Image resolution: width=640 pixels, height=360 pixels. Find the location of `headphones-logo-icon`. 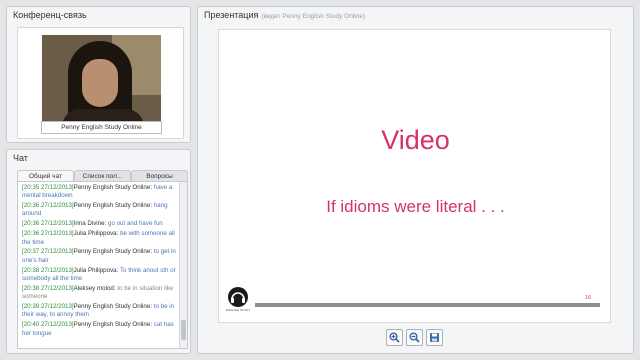

headphones-logo-icon is located at coordinates (238, 297).